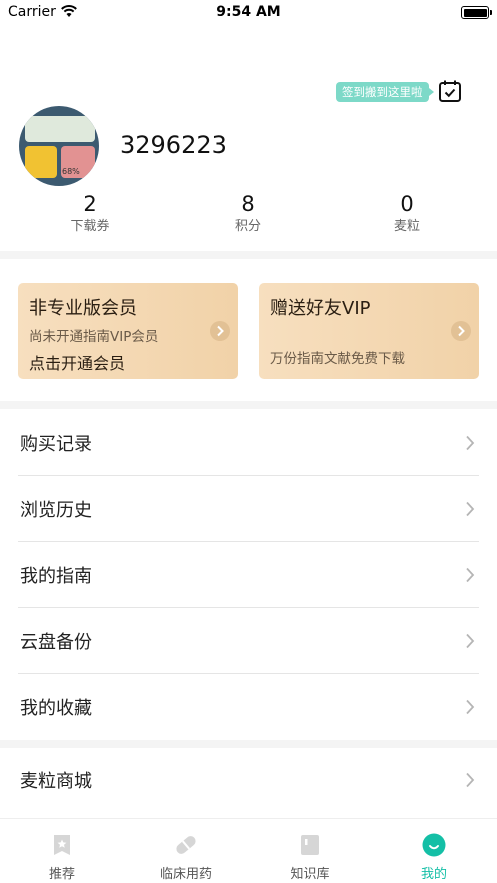  I want to click on stat-value: 2, so click(90, 204).